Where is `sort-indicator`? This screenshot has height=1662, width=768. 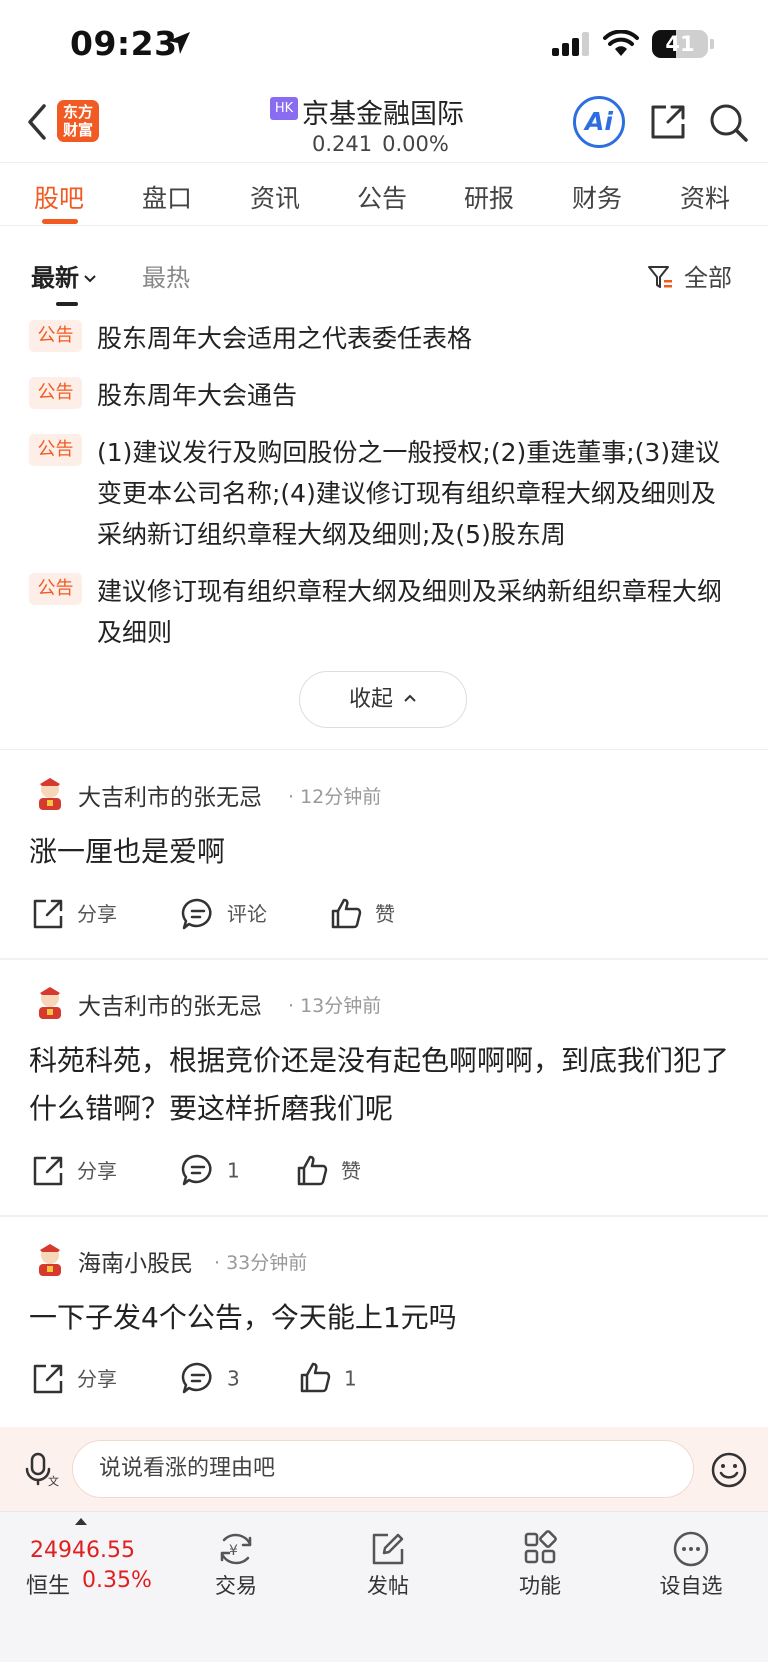
sort-indicator is located at coordinates (67, 304).